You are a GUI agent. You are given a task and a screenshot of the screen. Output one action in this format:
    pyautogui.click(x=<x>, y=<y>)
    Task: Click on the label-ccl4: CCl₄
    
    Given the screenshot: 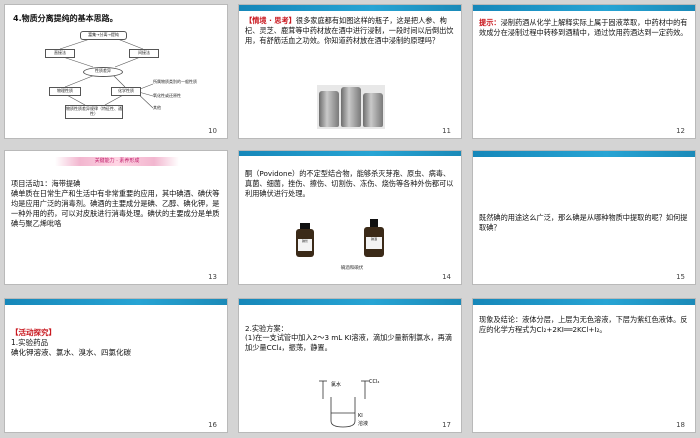 What is the action you would take?
    pyautogui.click(x=374, y=382)
    